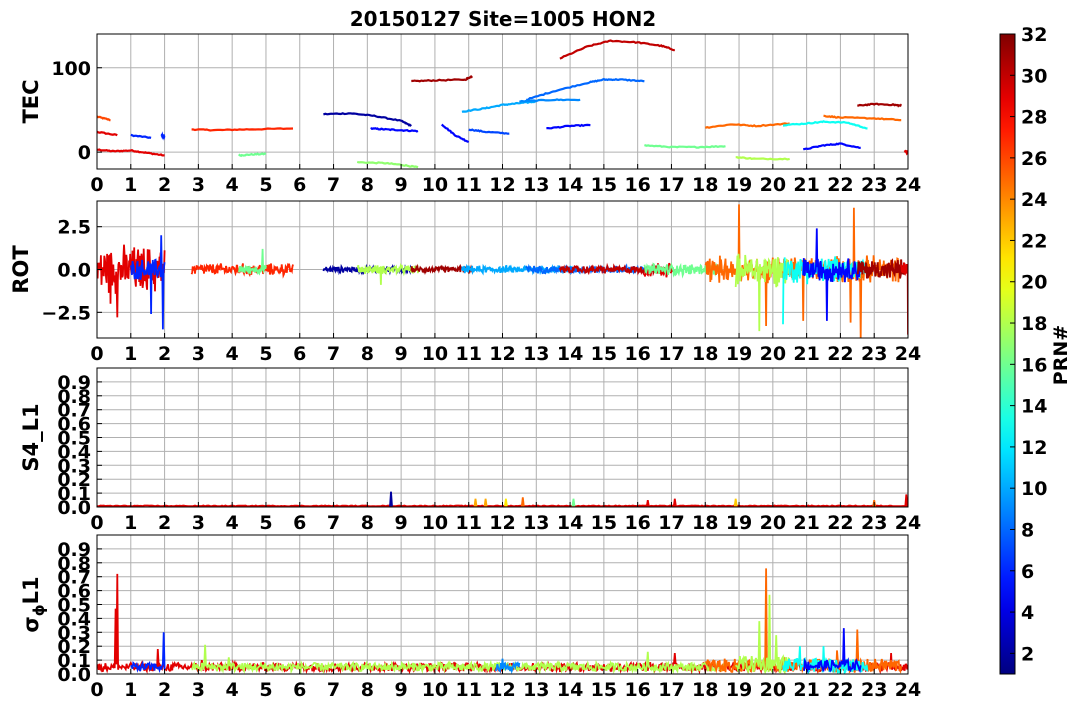 This screenshot has width=1077, height=709. I want to click on y-tick-label: −2.5, so click(66, 313).